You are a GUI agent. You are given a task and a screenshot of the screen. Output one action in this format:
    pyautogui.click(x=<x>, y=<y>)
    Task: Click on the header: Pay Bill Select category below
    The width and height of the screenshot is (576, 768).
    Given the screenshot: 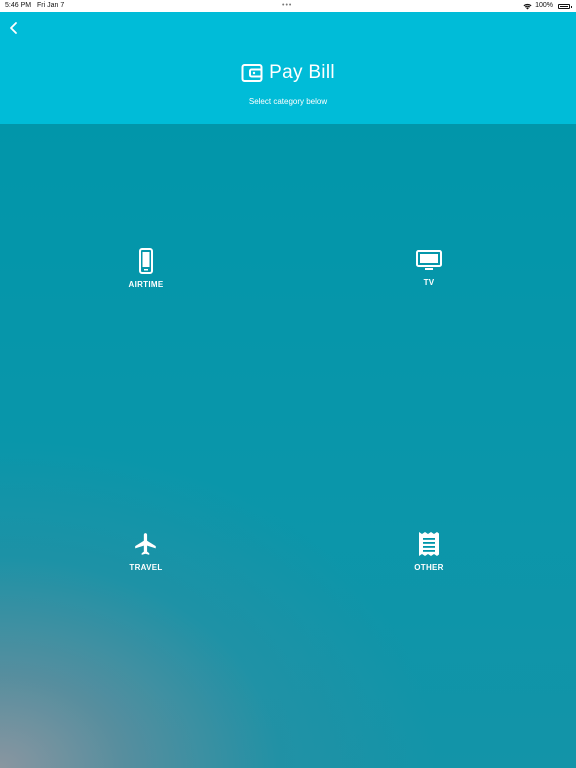 What is the action you would take?
    pyautogui.click(x=288, y=68)
    